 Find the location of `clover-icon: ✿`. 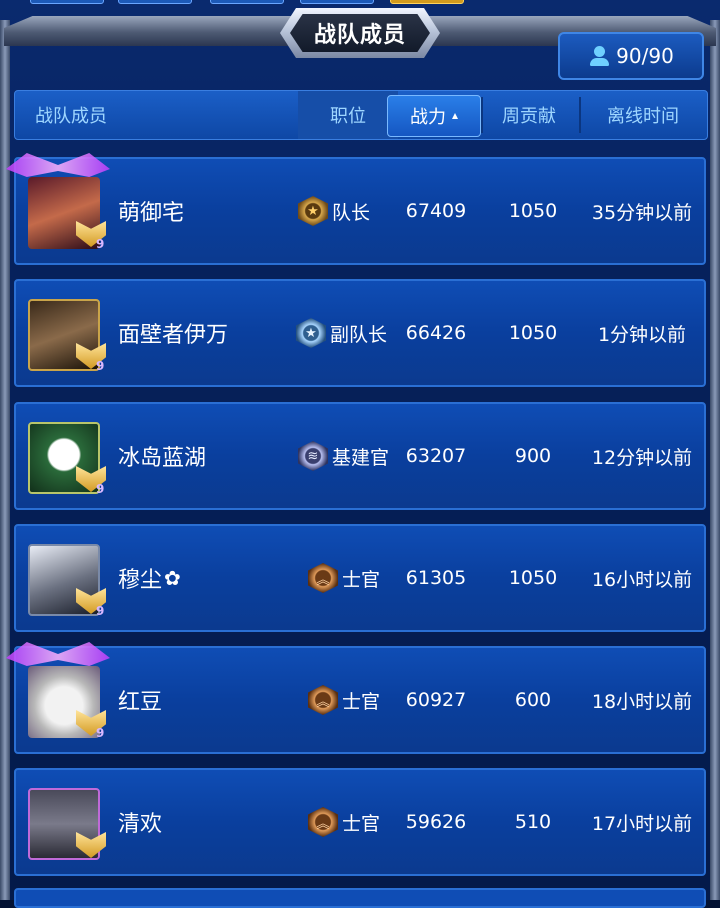

clover-icon: ✿ is located at coordinates (172, 578).